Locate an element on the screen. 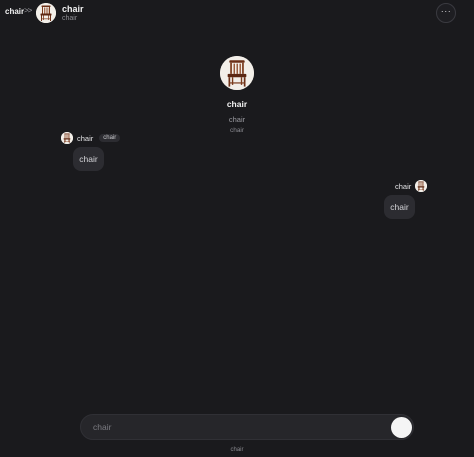 This screenshot has width=474, height=457. more-dots-icon: ··· is located at coordinates (446, 11).